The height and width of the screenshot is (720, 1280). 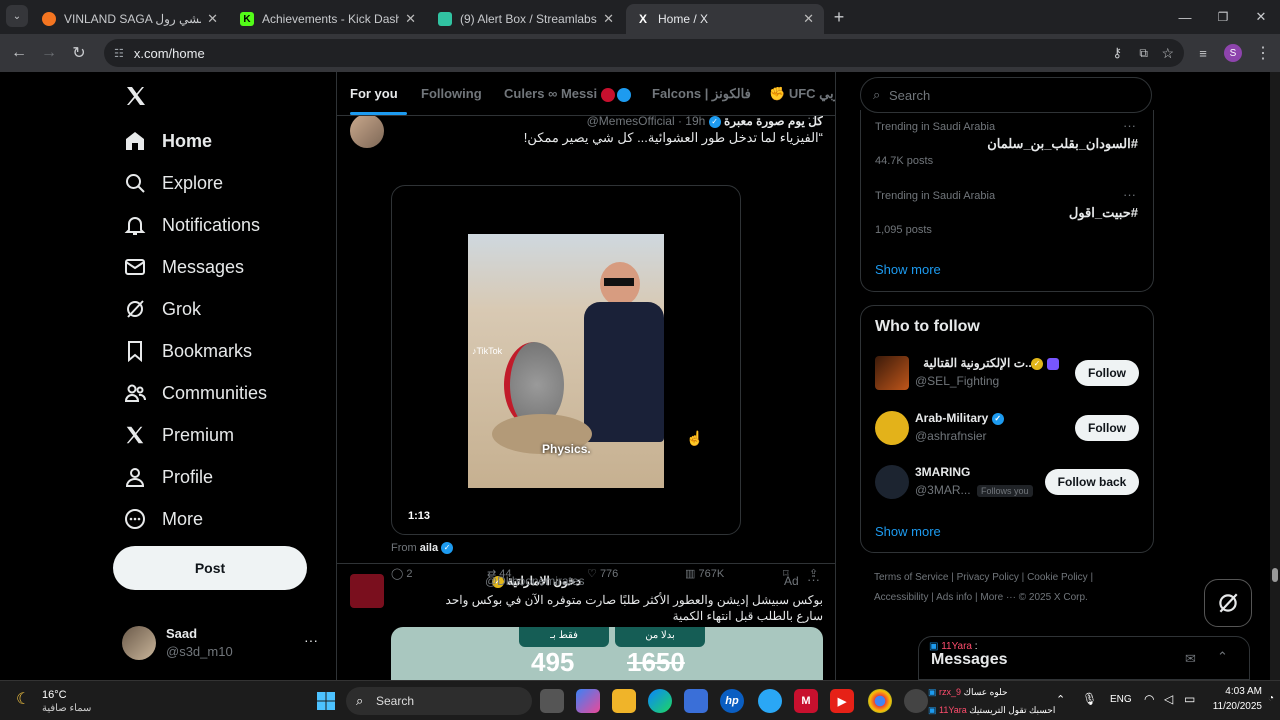 I want to click on tab-for-you: For you, so click(x=374, y=93).